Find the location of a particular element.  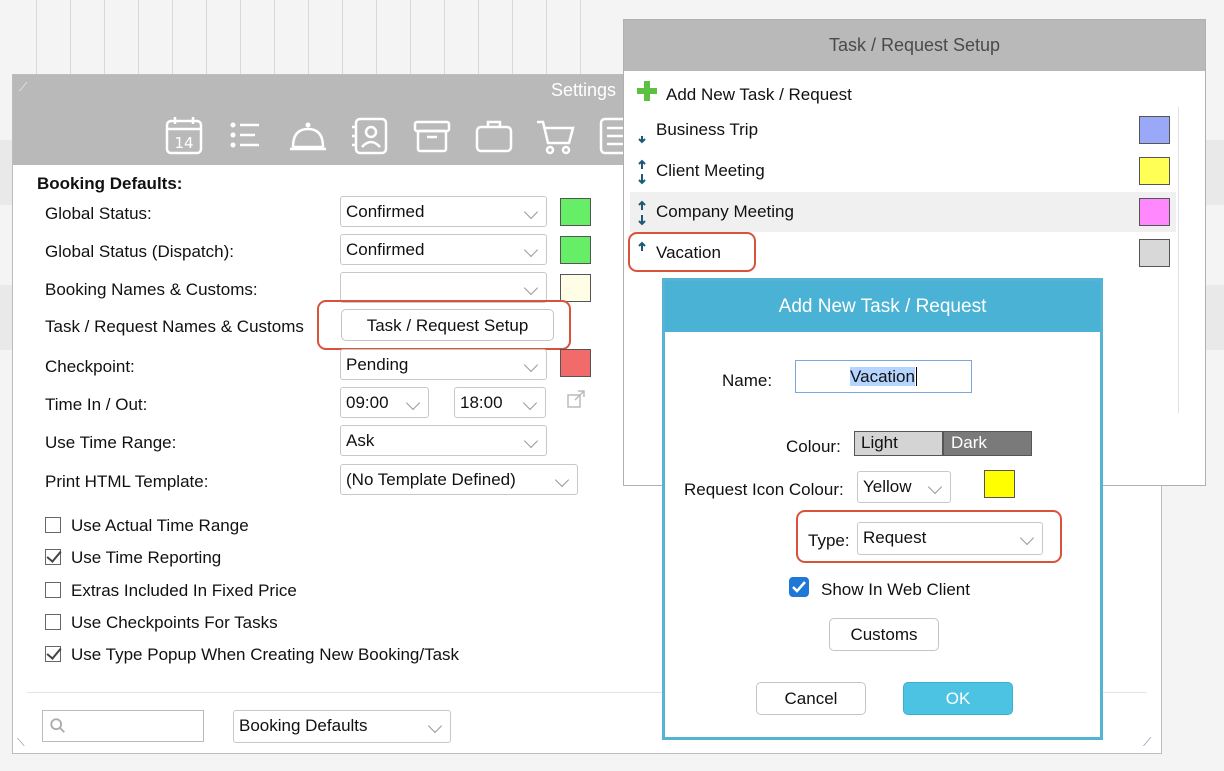

archive-icon is located at coordinates (432, 136).